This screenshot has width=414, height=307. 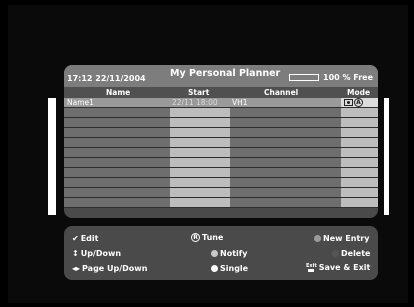 What do you see at coordinates (285, 102) in the screenshot?
I see `cell-channel: VH1` at bounding box center [285, 102].